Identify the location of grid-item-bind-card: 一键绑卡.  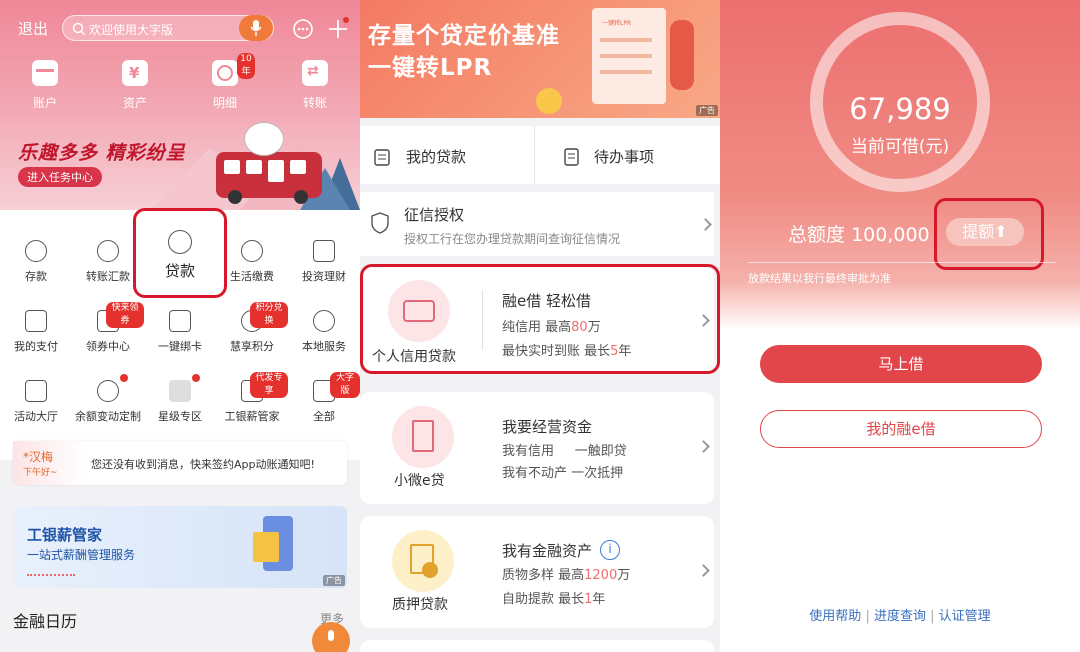
(180, 332).